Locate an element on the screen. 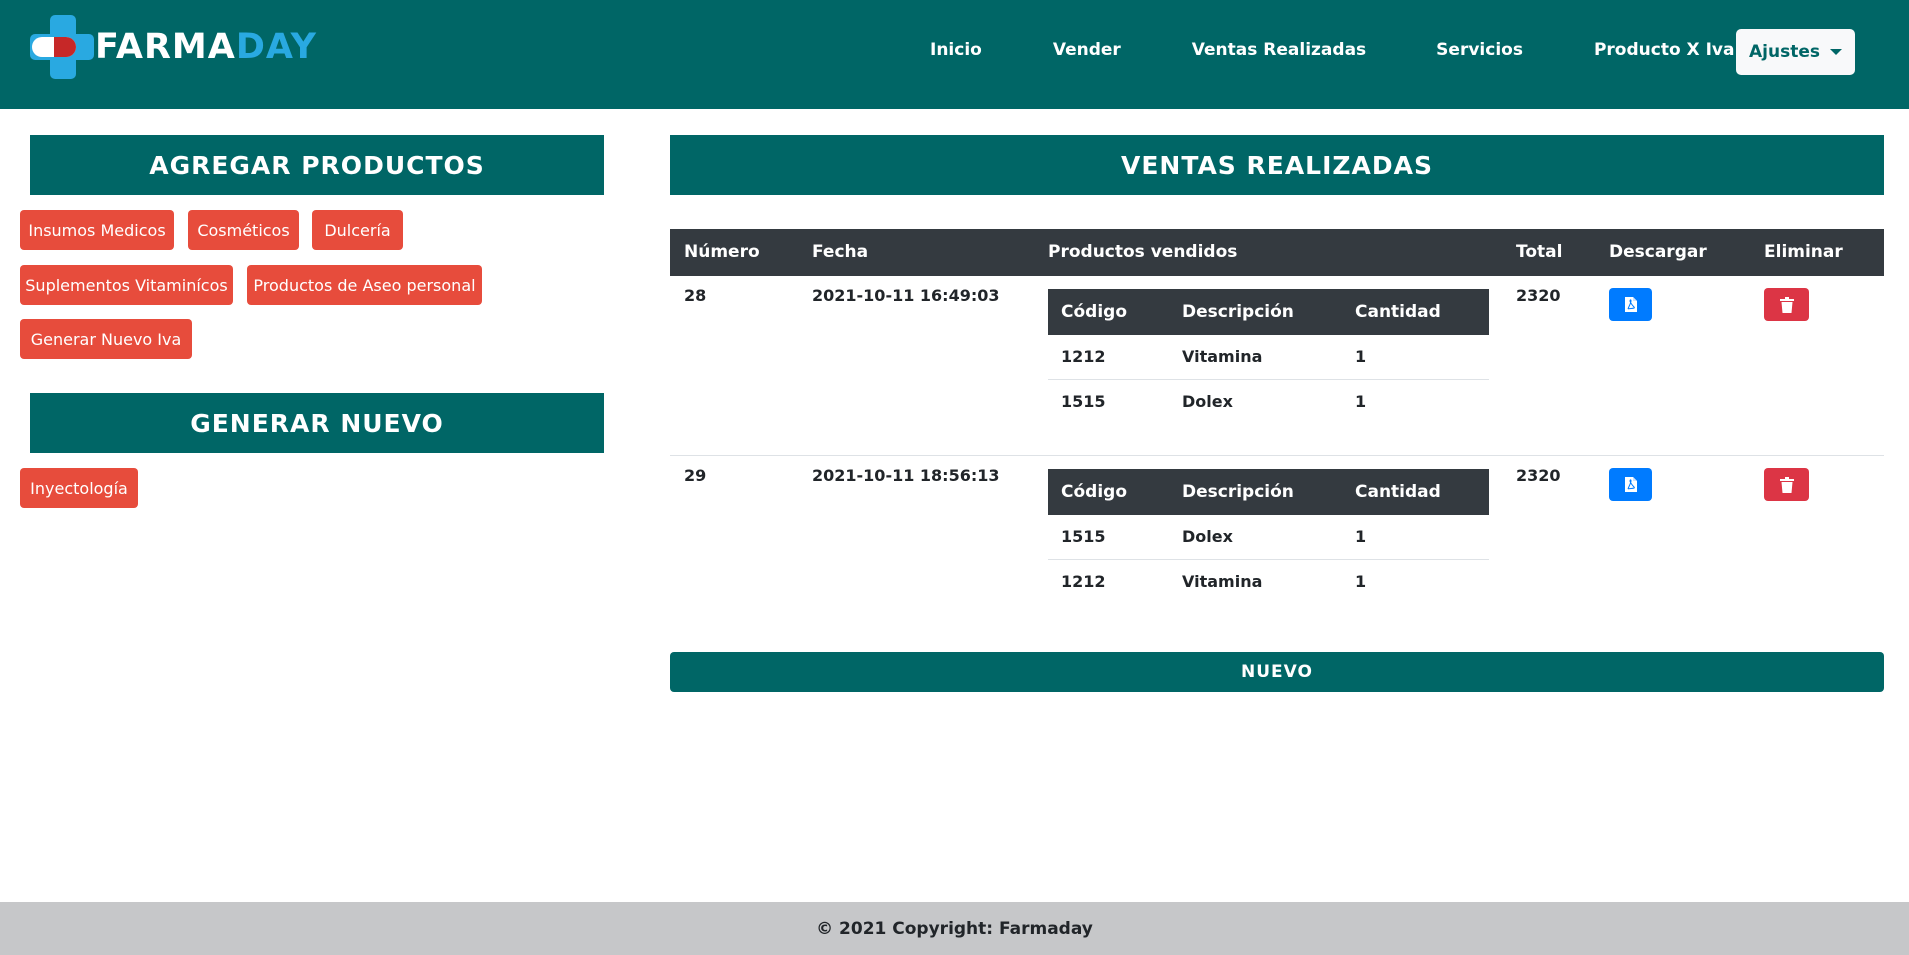 Image resolution: width=1909 pixels, height=955 pixels. insumos-medicos-button: Insumos Medicos is located at coordinates (97, 230).